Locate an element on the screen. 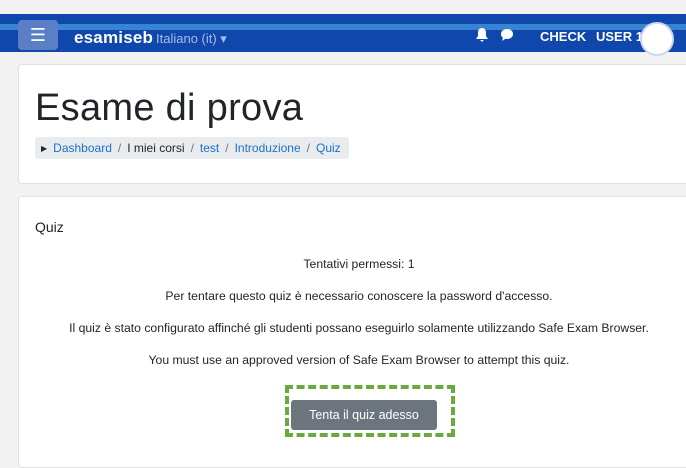 This screenshot has width=686, height=468. breadcrumb-quiz: Quiz is located at coordinates (328, 148).